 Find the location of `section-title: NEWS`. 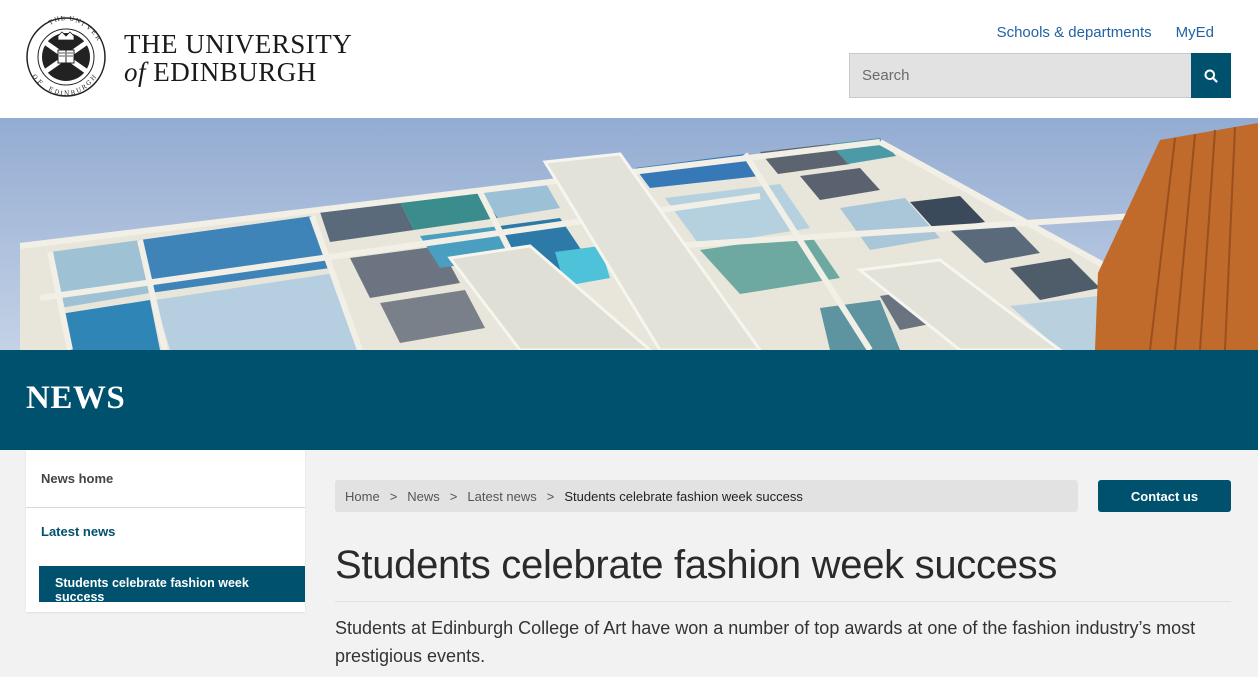

section-title: NEWS is located at coordinates (76, 398).